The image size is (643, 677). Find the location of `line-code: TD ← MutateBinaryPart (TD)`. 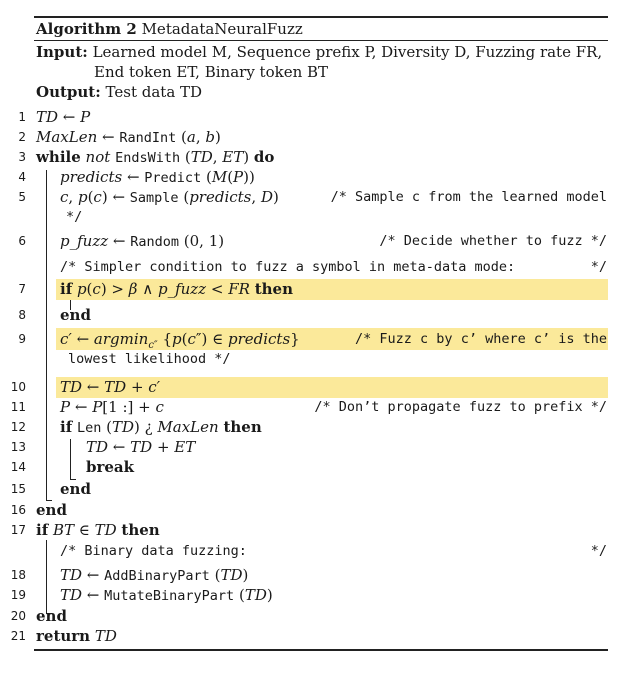

line-code: TD ← MutateBinaryPart (TD) is located at coordinates (166, 595).